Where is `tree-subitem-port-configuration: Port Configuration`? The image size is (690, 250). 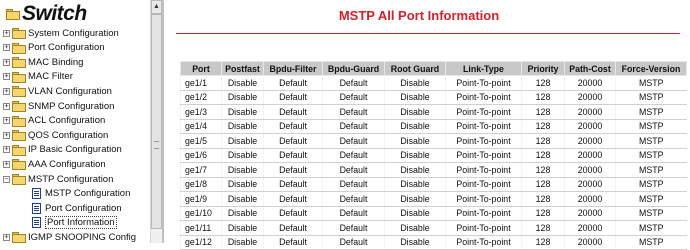
tree-subitem-port-configuration: Port Configuration is located at coordinates (77, 208).